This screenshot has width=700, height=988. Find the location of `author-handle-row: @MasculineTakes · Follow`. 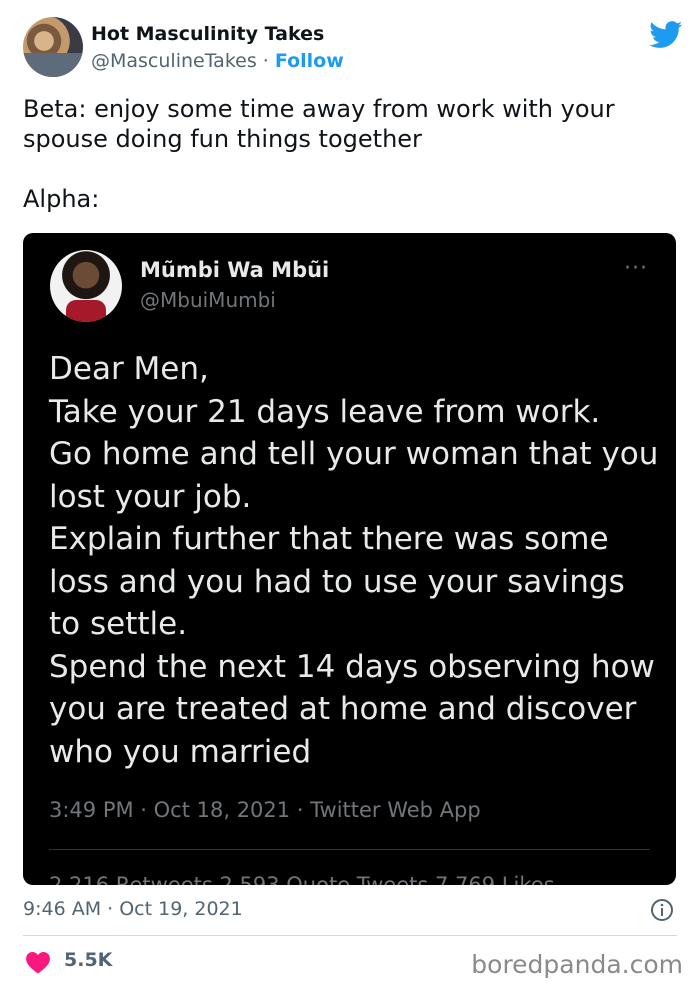

author-handle-row: @MasculineTakes · Follow is located at coordinates (217, 61).